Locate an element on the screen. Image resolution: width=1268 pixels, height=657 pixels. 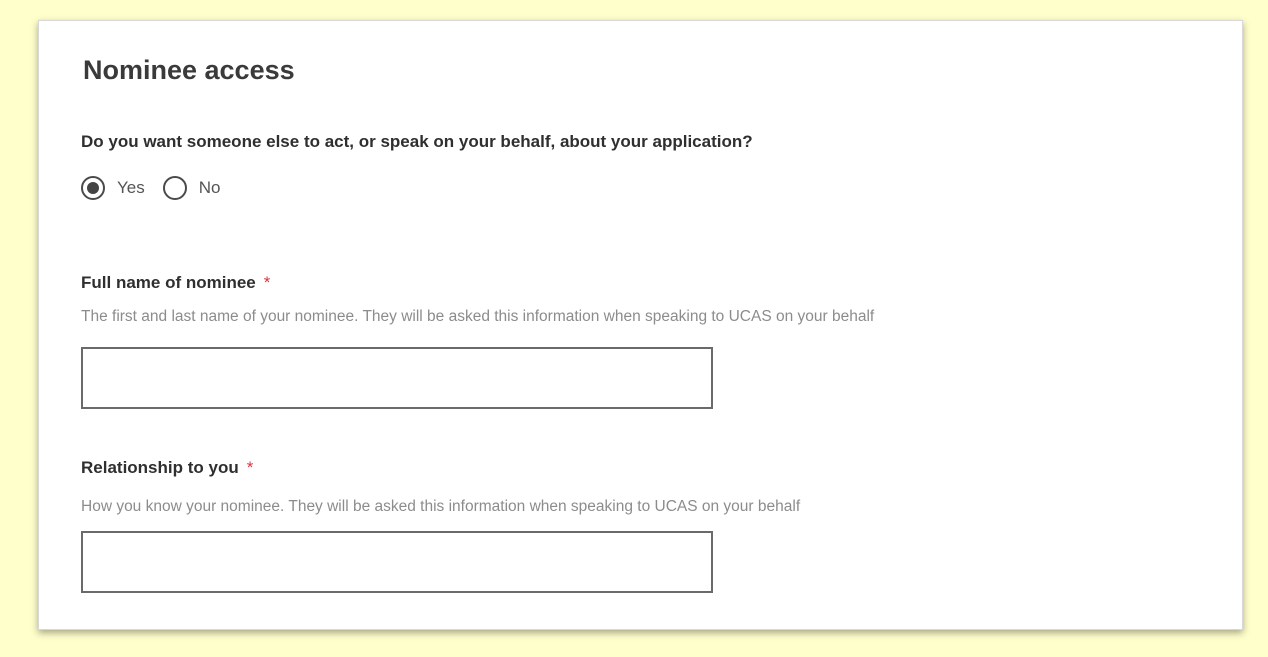
radio-option-yes: Yes is located at coordinates (113, 188).